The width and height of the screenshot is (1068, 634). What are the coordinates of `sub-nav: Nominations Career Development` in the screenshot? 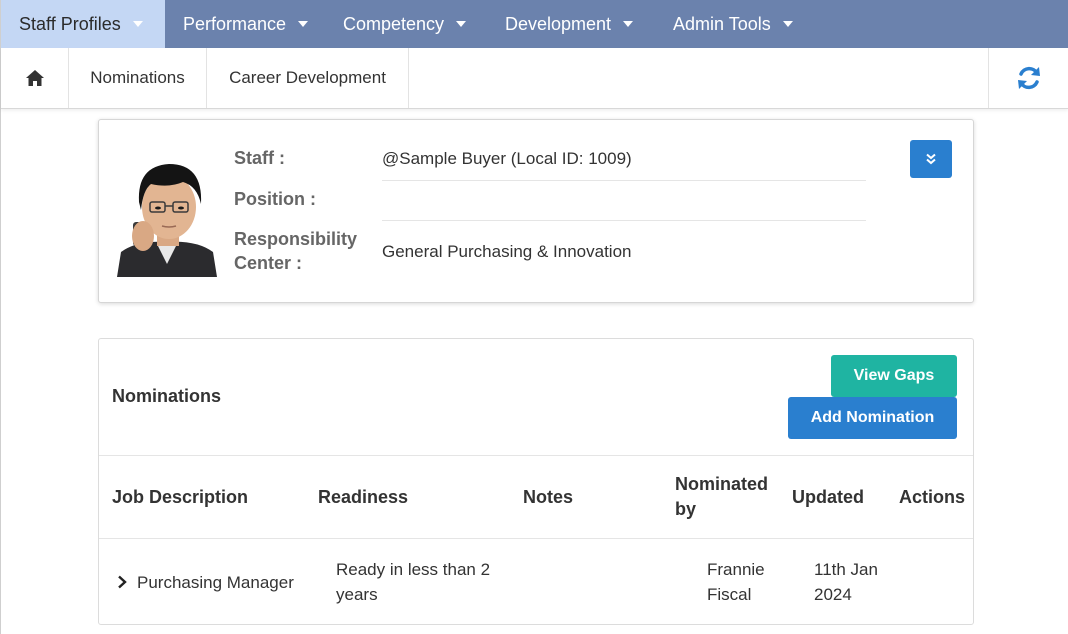 It's located at (534, 78).